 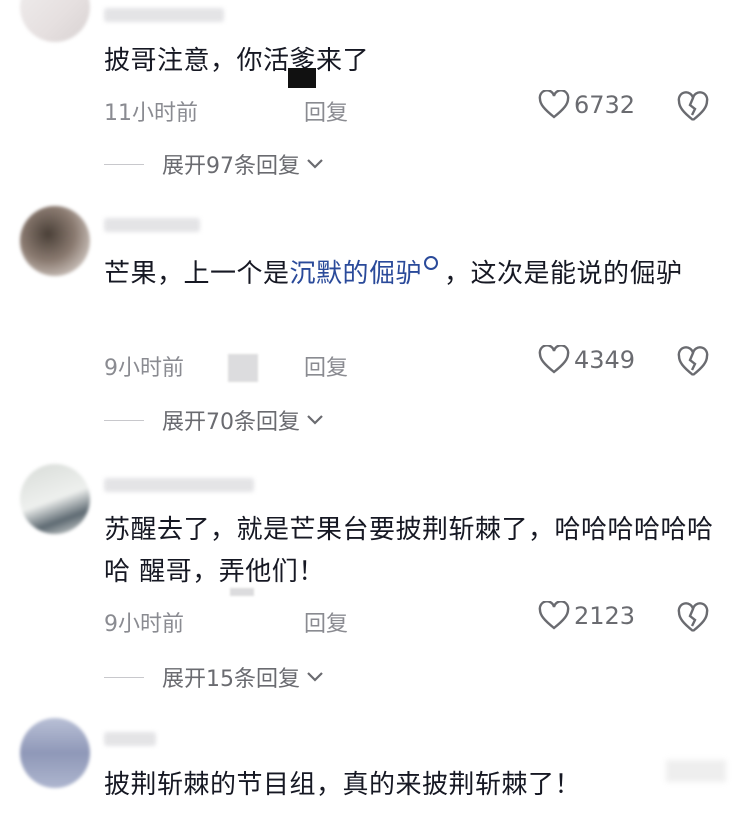 I want to click on expand-replies-button: 展开15条回复, so click(x=214, y=677).